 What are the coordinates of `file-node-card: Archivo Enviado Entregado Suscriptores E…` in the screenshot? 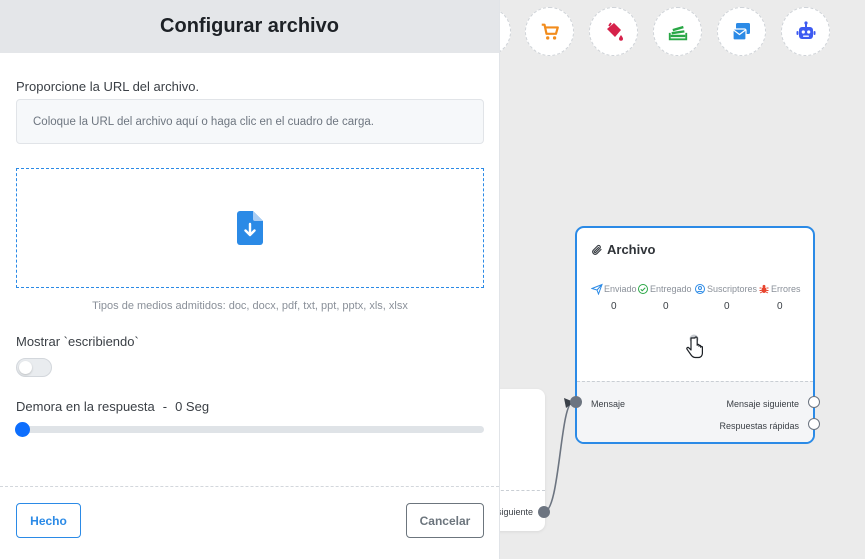 It's located at (695, 335).